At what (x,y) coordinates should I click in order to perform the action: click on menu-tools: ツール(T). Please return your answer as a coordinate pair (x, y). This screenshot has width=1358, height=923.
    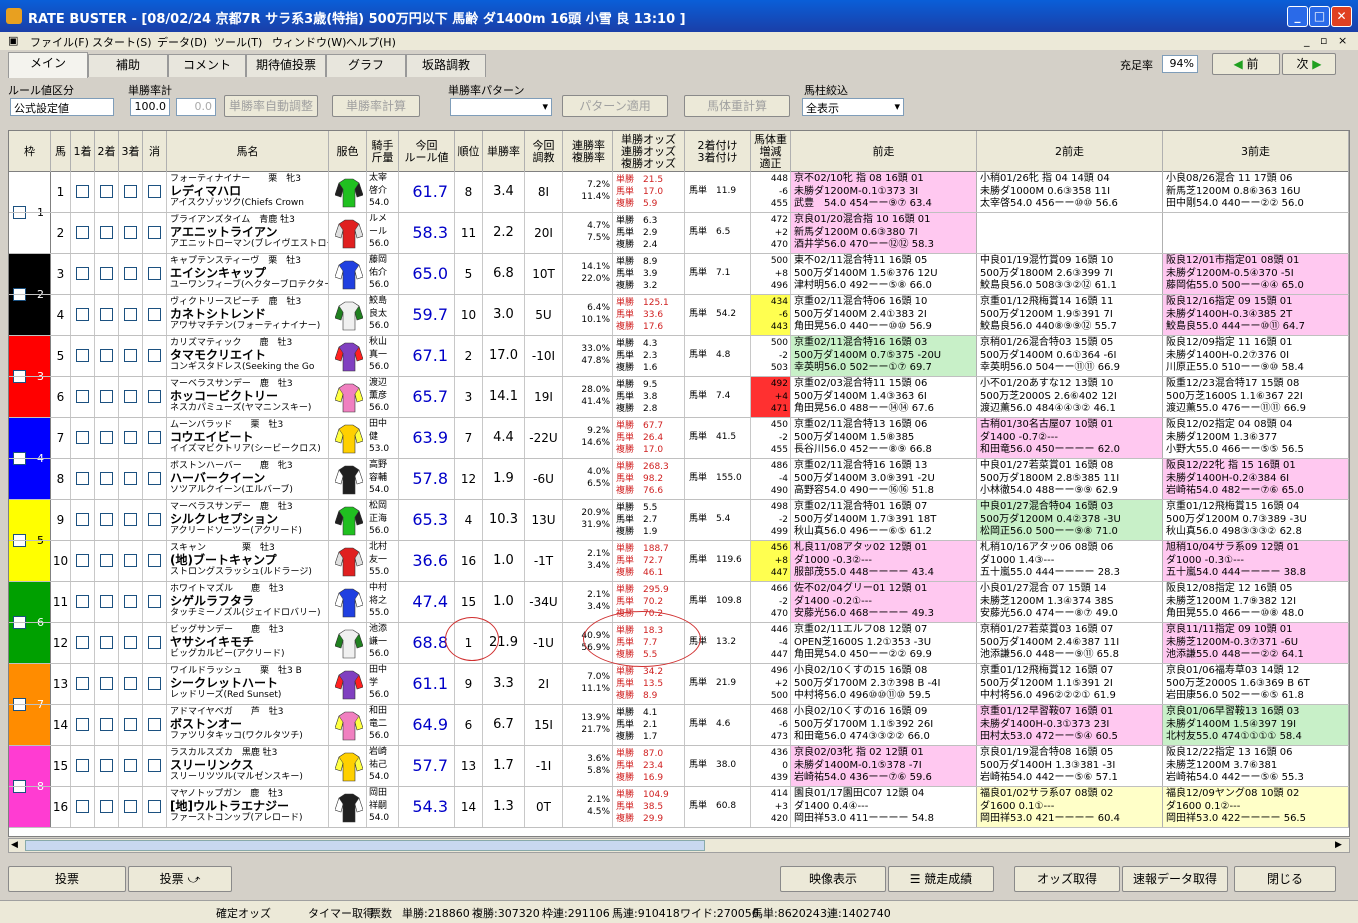
    Looking at the image, I should click on (238, 42).